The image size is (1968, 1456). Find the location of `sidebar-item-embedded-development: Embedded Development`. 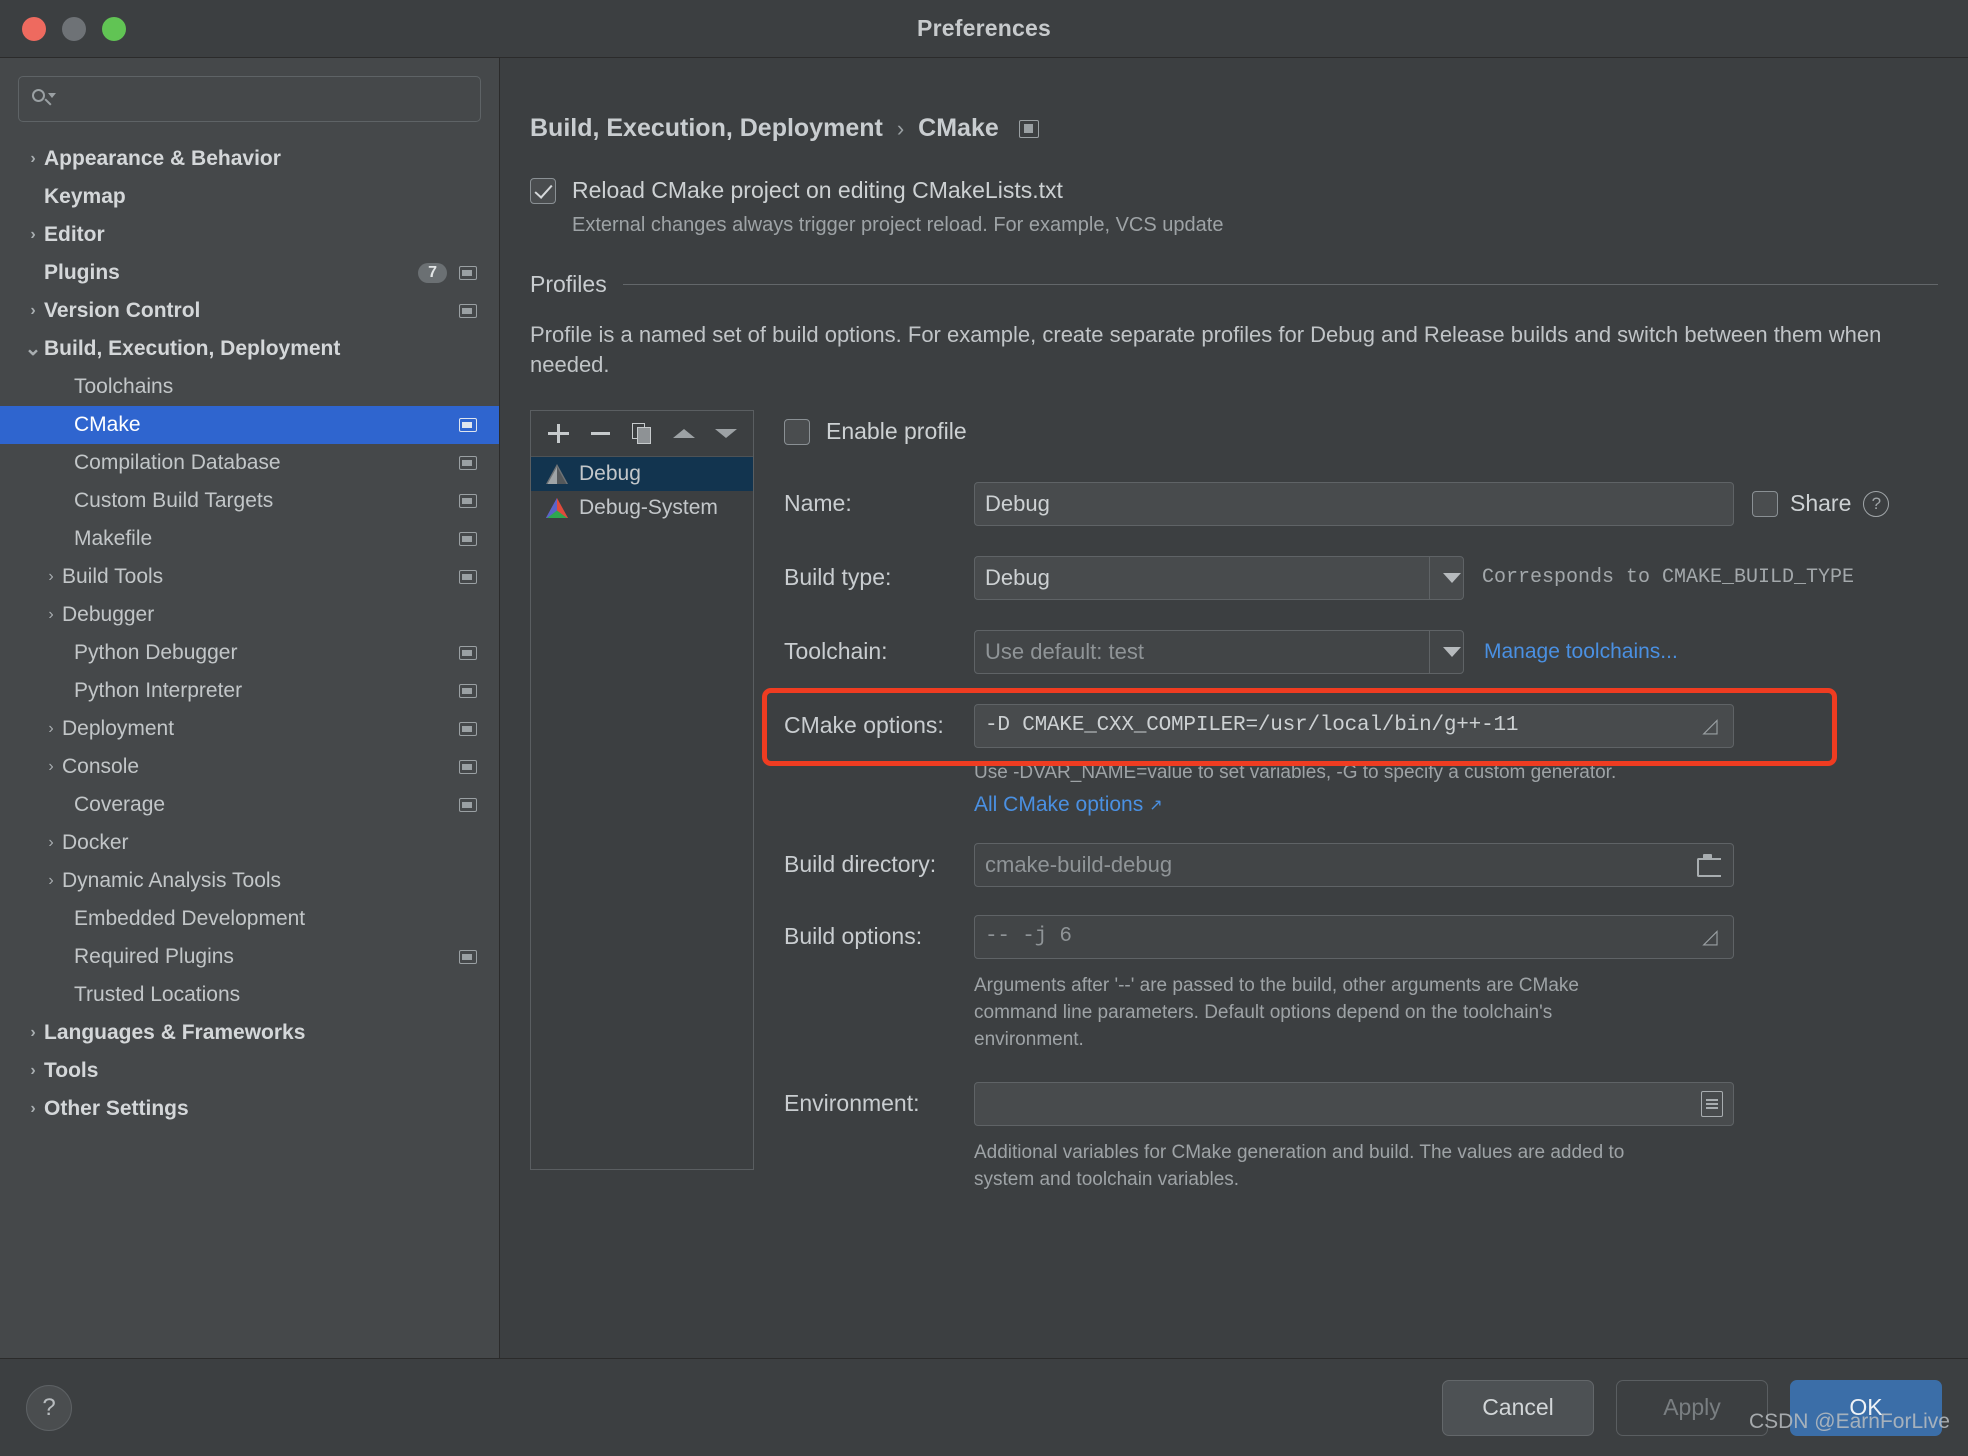

sidebar-item-embedded-development: Embedded Development is located at coordinates (249, 919).